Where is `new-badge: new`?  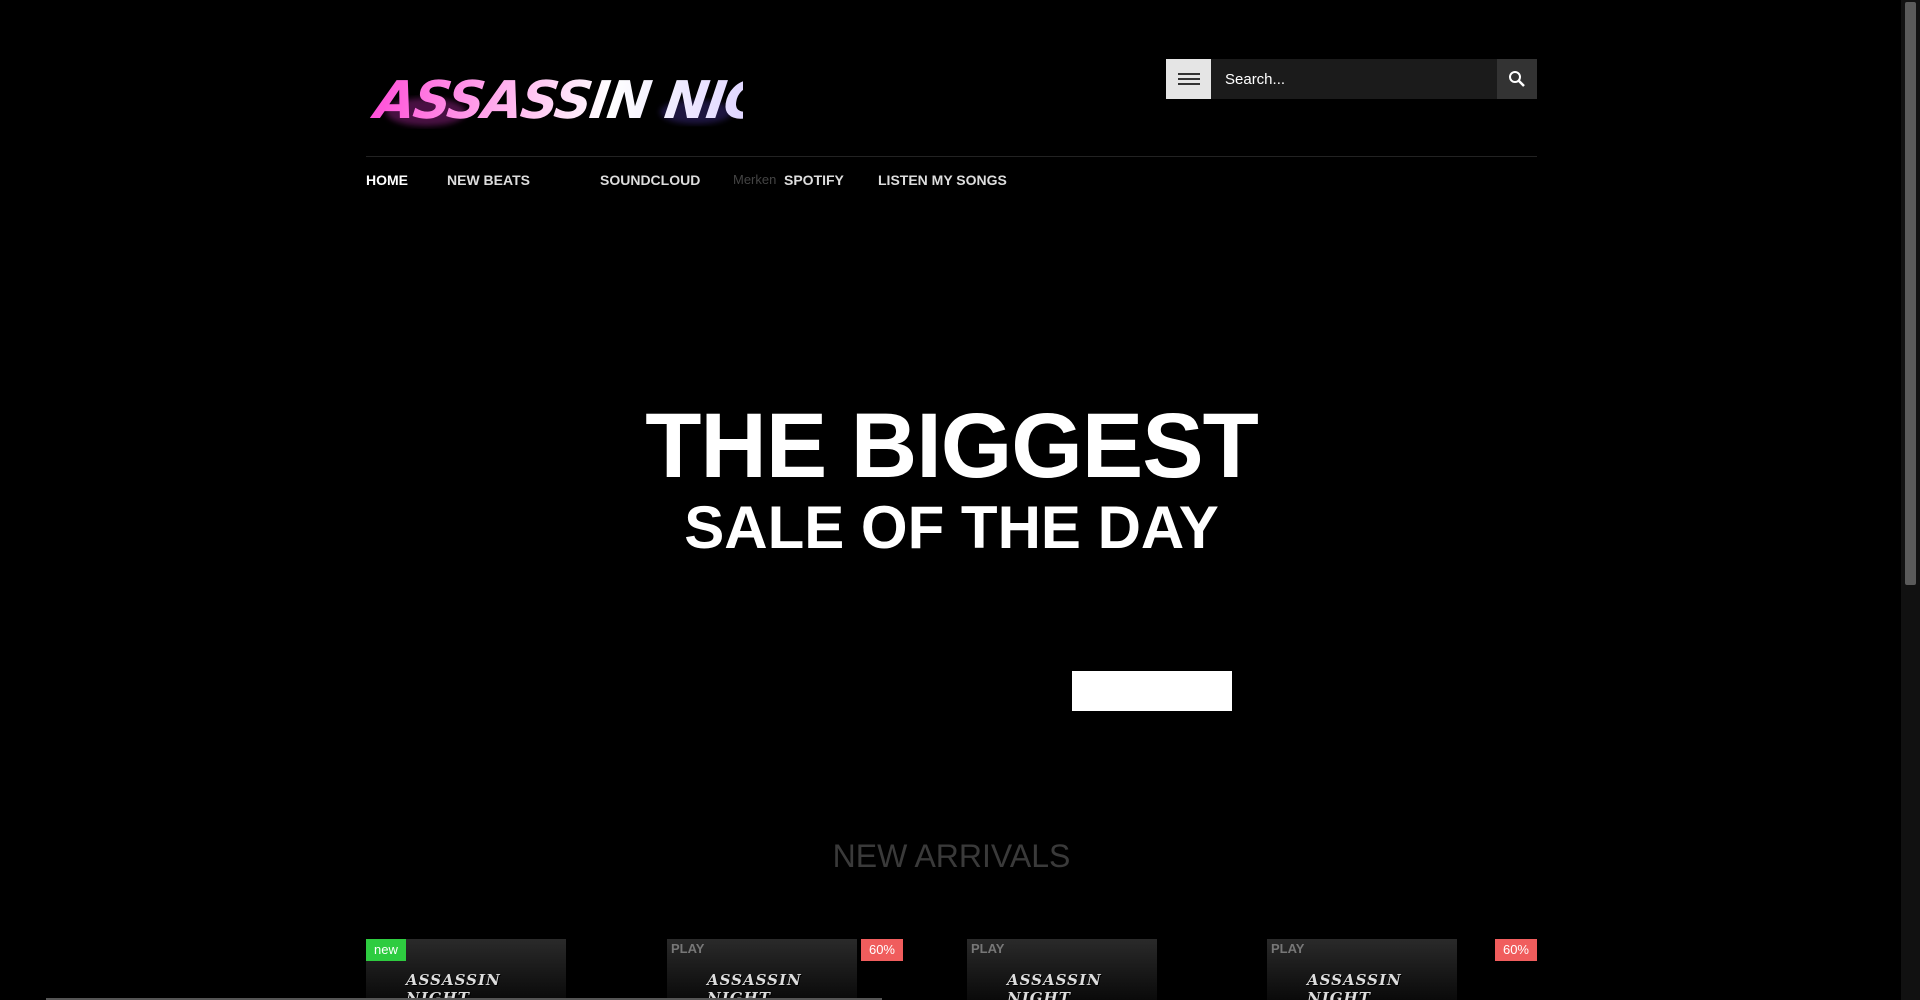 new-badge: new is located at coordinates (386, 950).